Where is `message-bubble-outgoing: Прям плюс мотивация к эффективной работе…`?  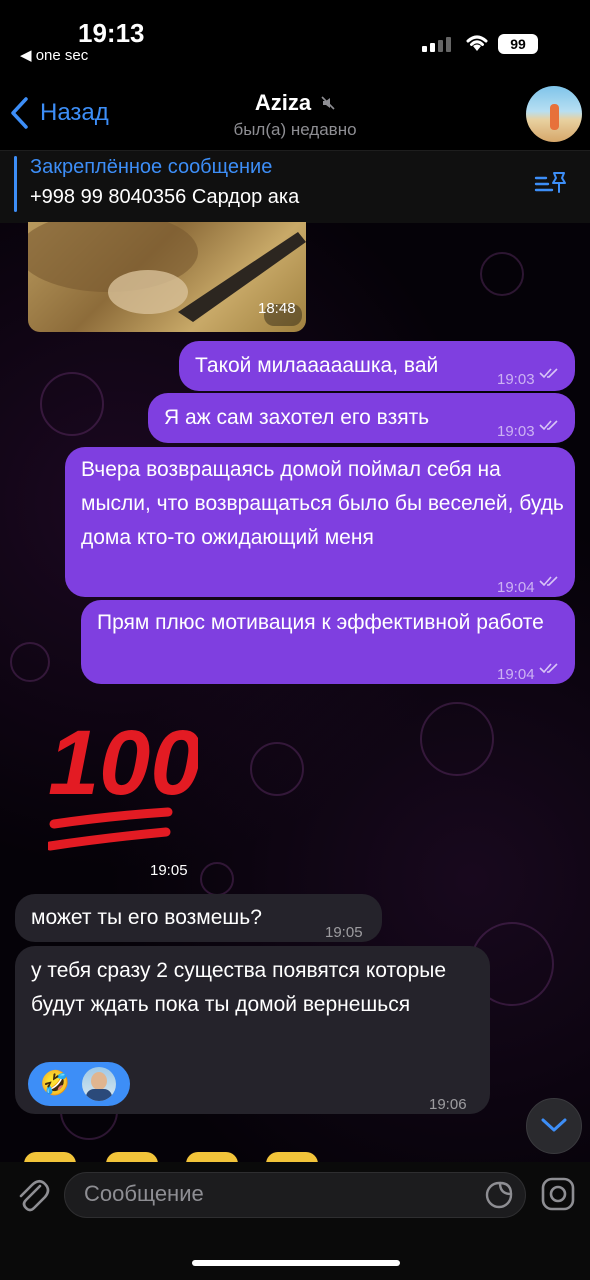 message-bubble-outgoing: Прям плюс мотивация к эффективной работе… is located at coordinates (328, 642).